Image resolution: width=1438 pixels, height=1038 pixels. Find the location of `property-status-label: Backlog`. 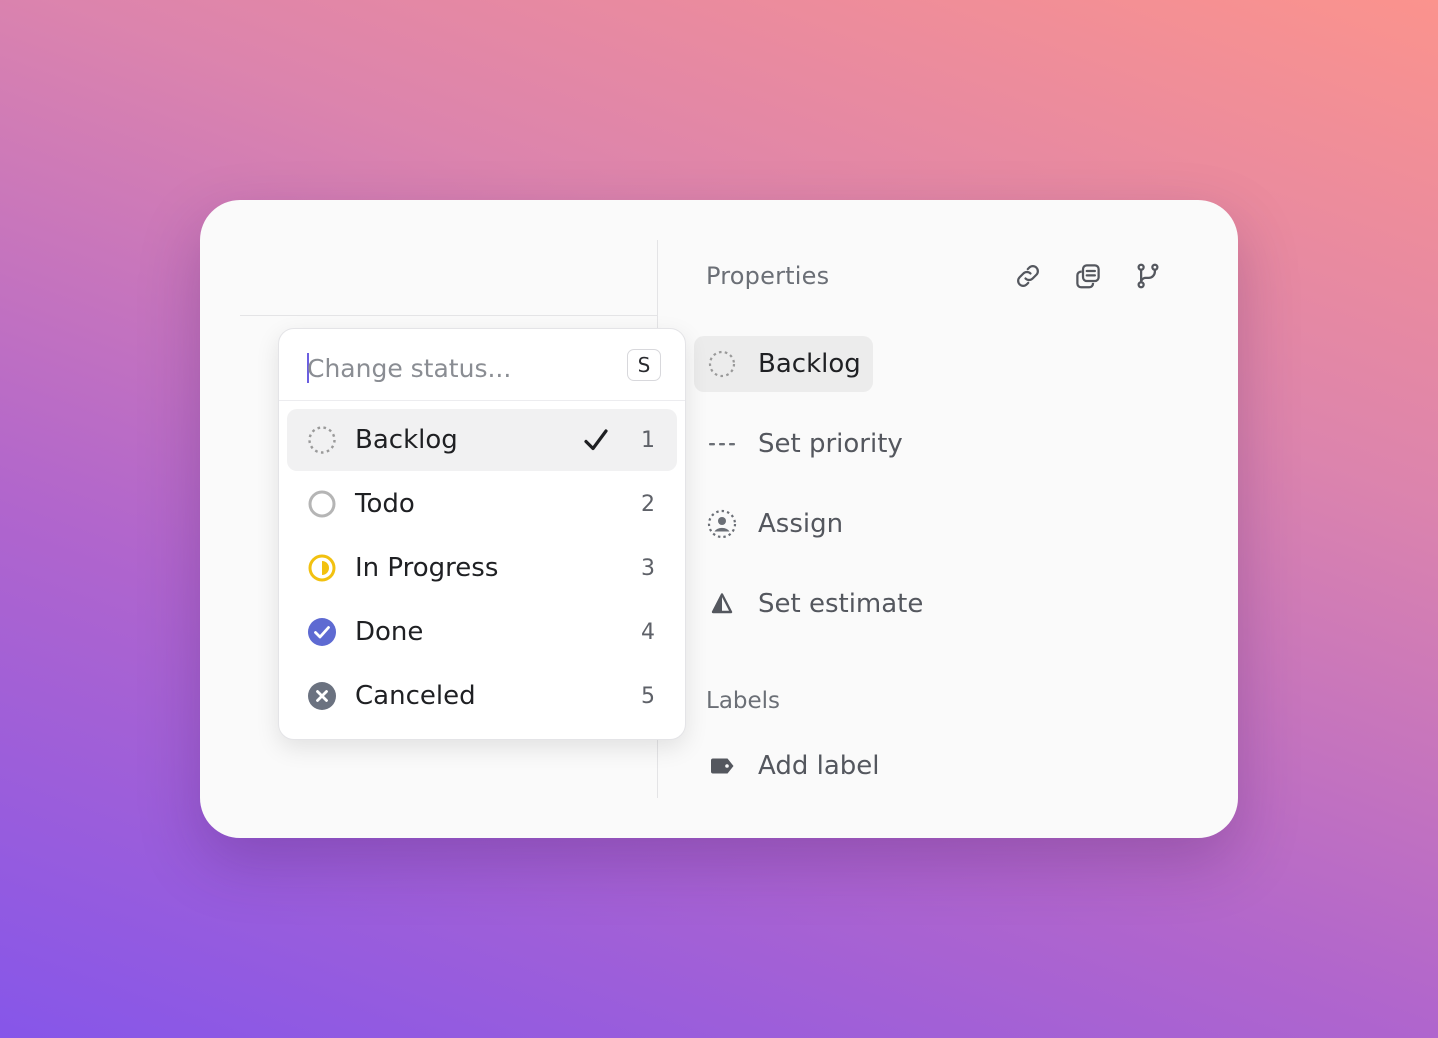

property-status-label: Backlog is located at coordinates (809, 364).